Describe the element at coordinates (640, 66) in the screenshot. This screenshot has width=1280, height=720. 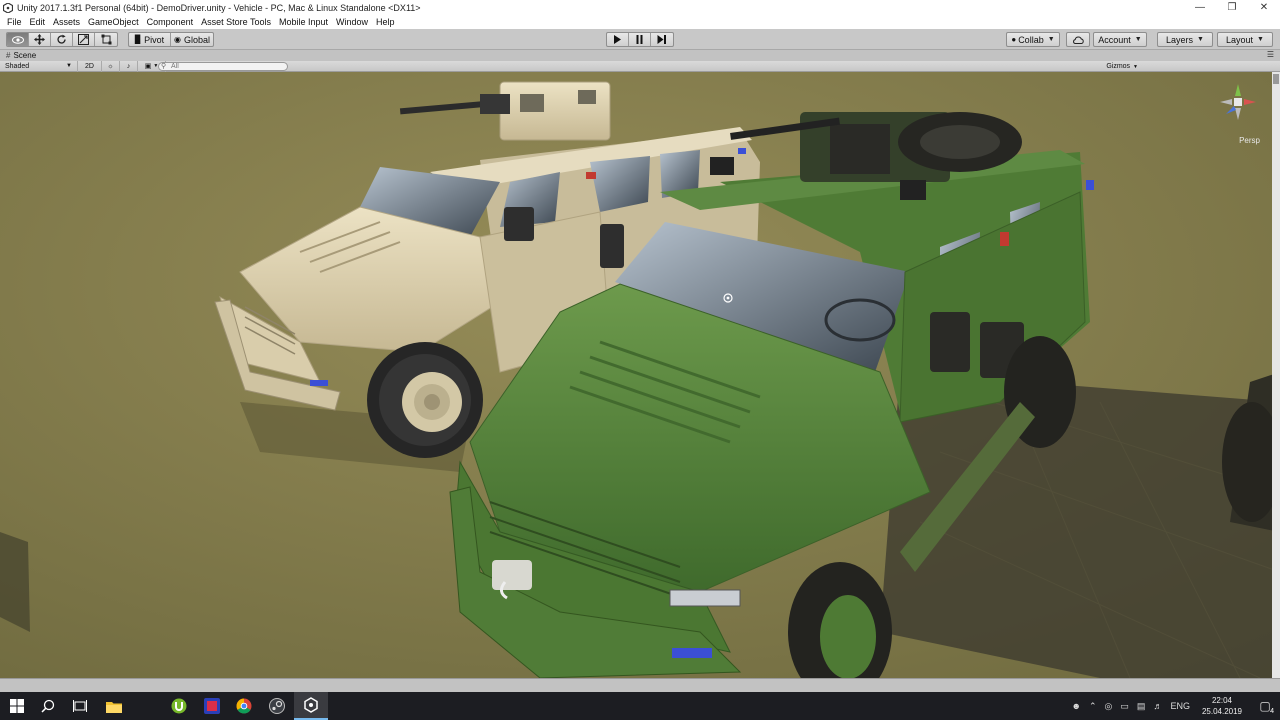
I see `scene-control-bar: Shaded ▼ 2D ☼ ♪ ▣ ▼ Gizmos ▼ ⚲` at that location.